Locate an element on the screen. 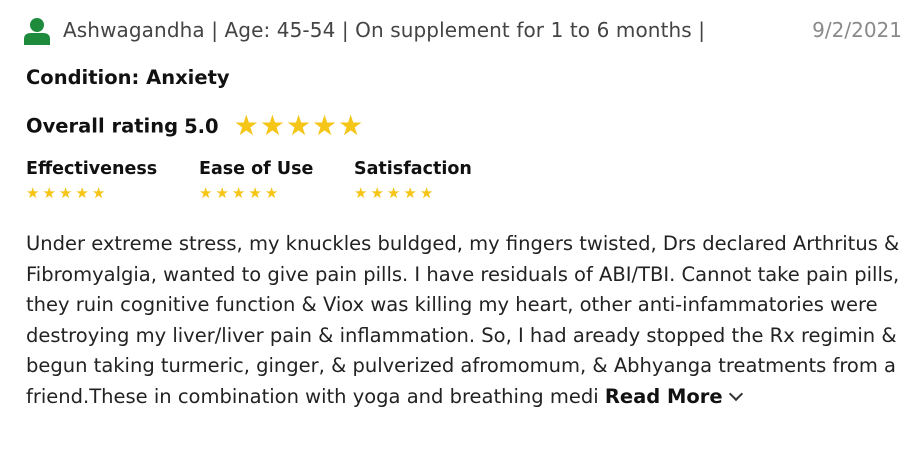 The image size is (907, 452). overall-rating-value: 5.0 is located at coordinates (201, 126).